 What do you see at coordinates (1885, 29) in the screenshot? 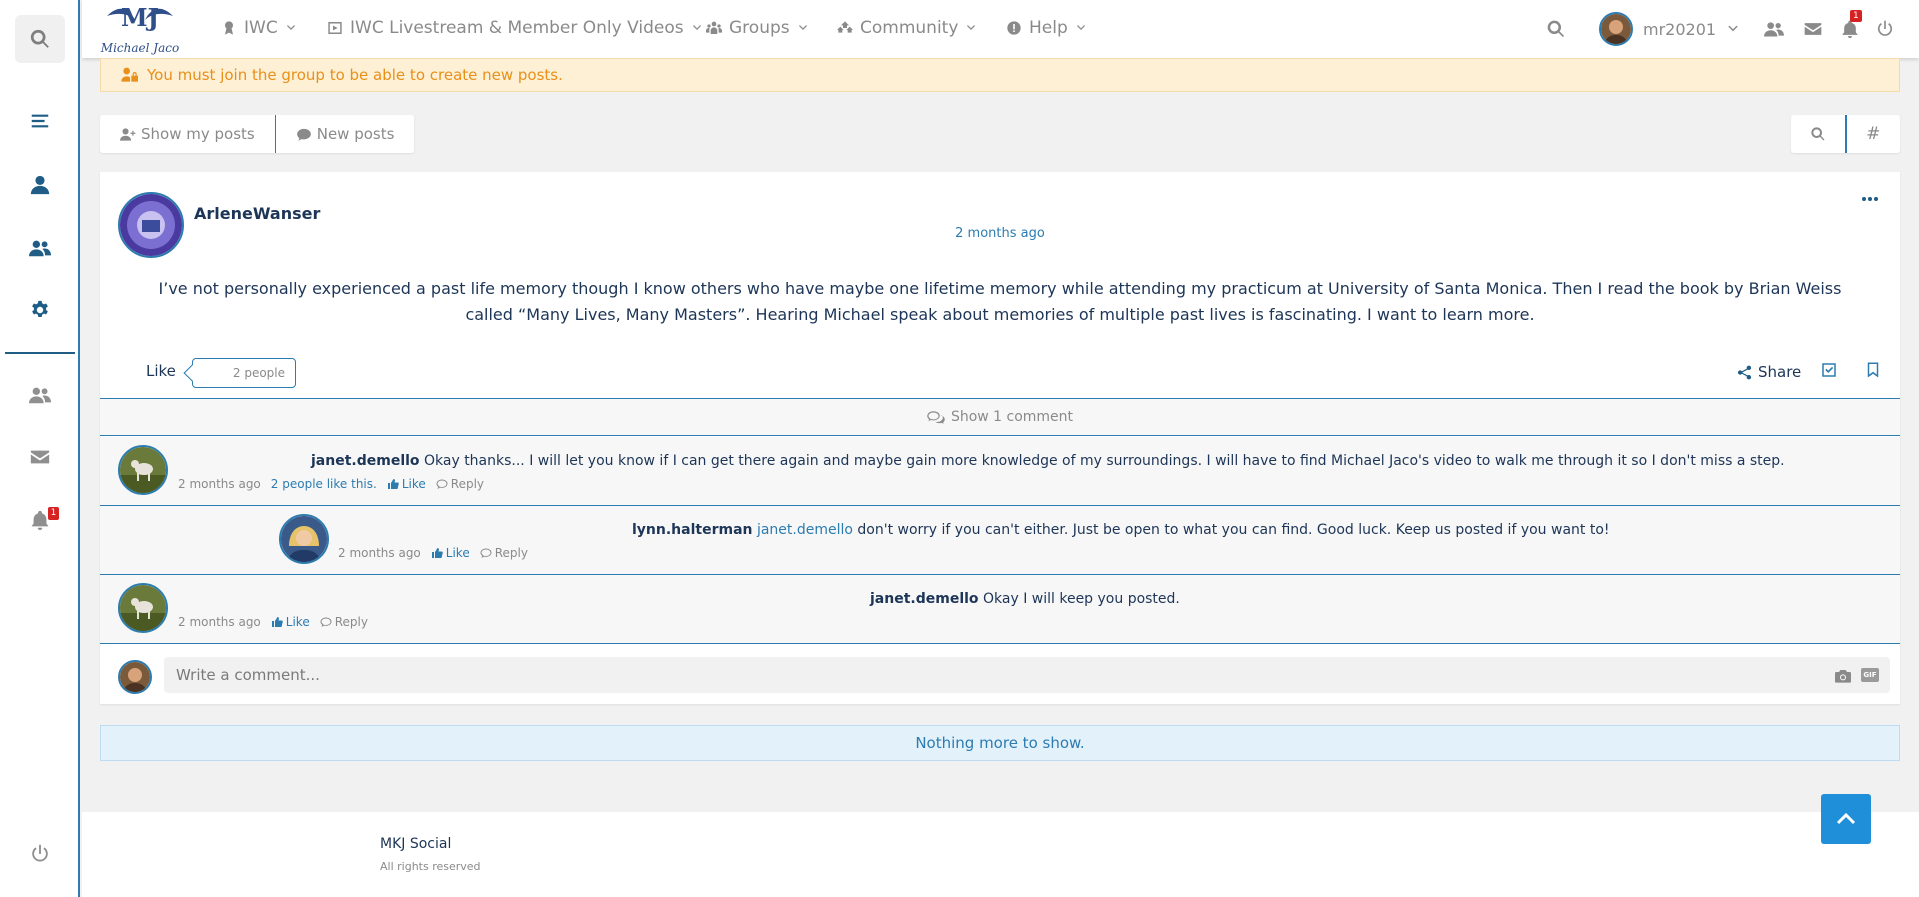
I see `top-logout-button` at bounding box center [1885, 29].